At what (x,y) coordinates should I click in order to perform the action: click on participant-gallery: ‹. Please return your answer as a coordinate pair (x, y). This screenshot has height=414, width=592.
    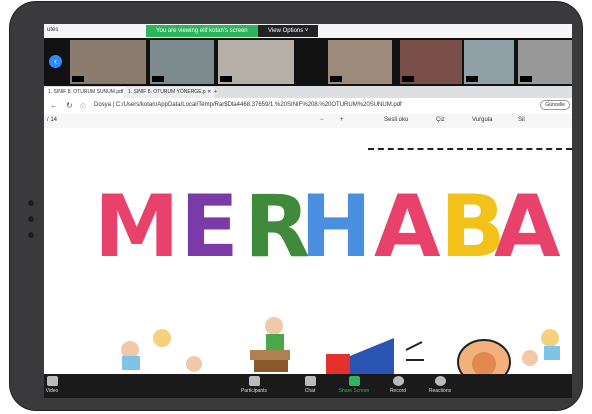
    Looking at the image, I should click on (308, 62).